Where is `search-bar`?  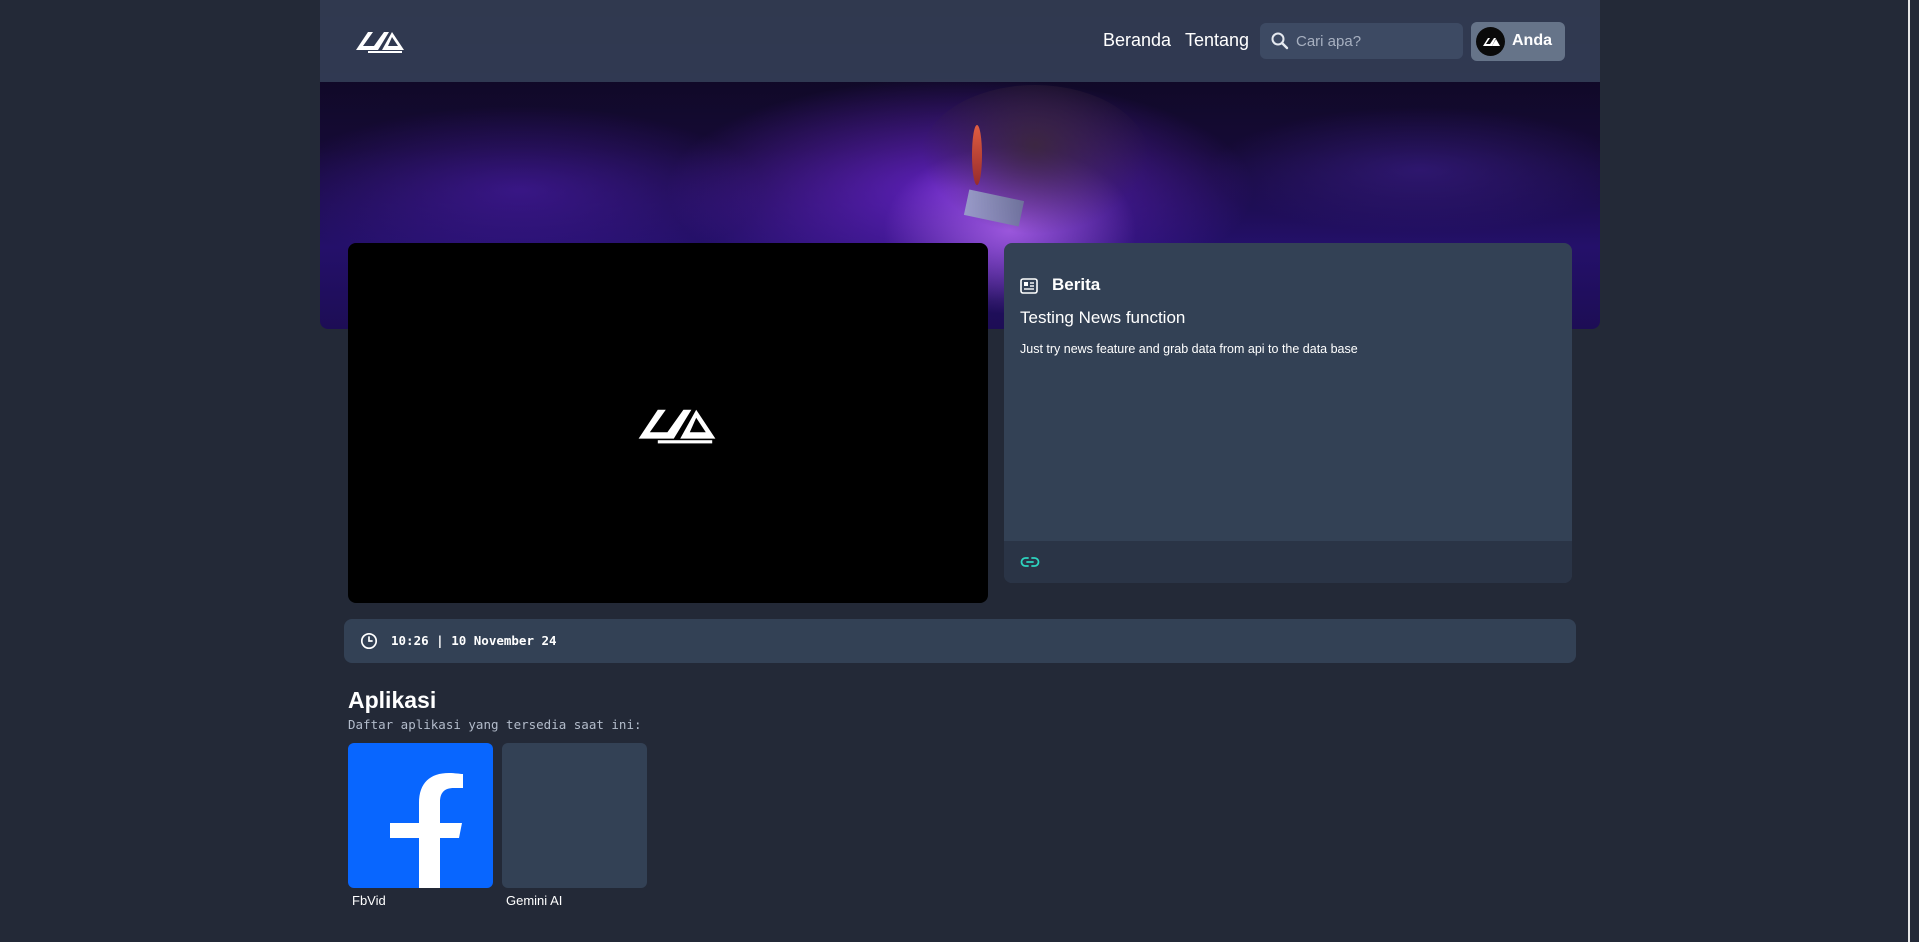
search-bar is located at coordinates (1361, 41).